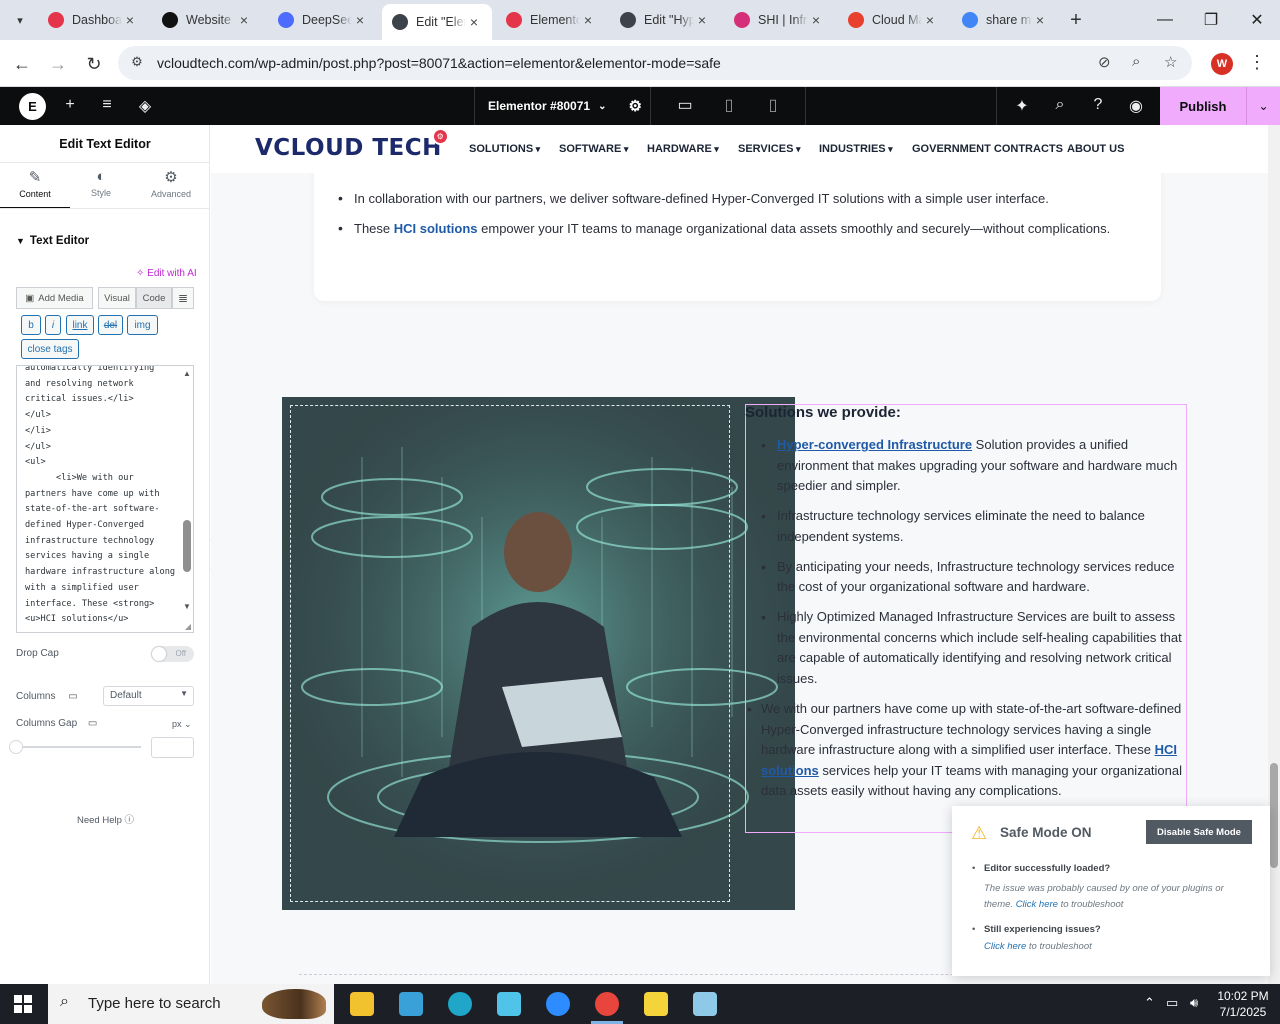  Describe the element at coordinates (436, 228) in the screenshot. I see `hci-solutions-link: HCI solutions` at that location.